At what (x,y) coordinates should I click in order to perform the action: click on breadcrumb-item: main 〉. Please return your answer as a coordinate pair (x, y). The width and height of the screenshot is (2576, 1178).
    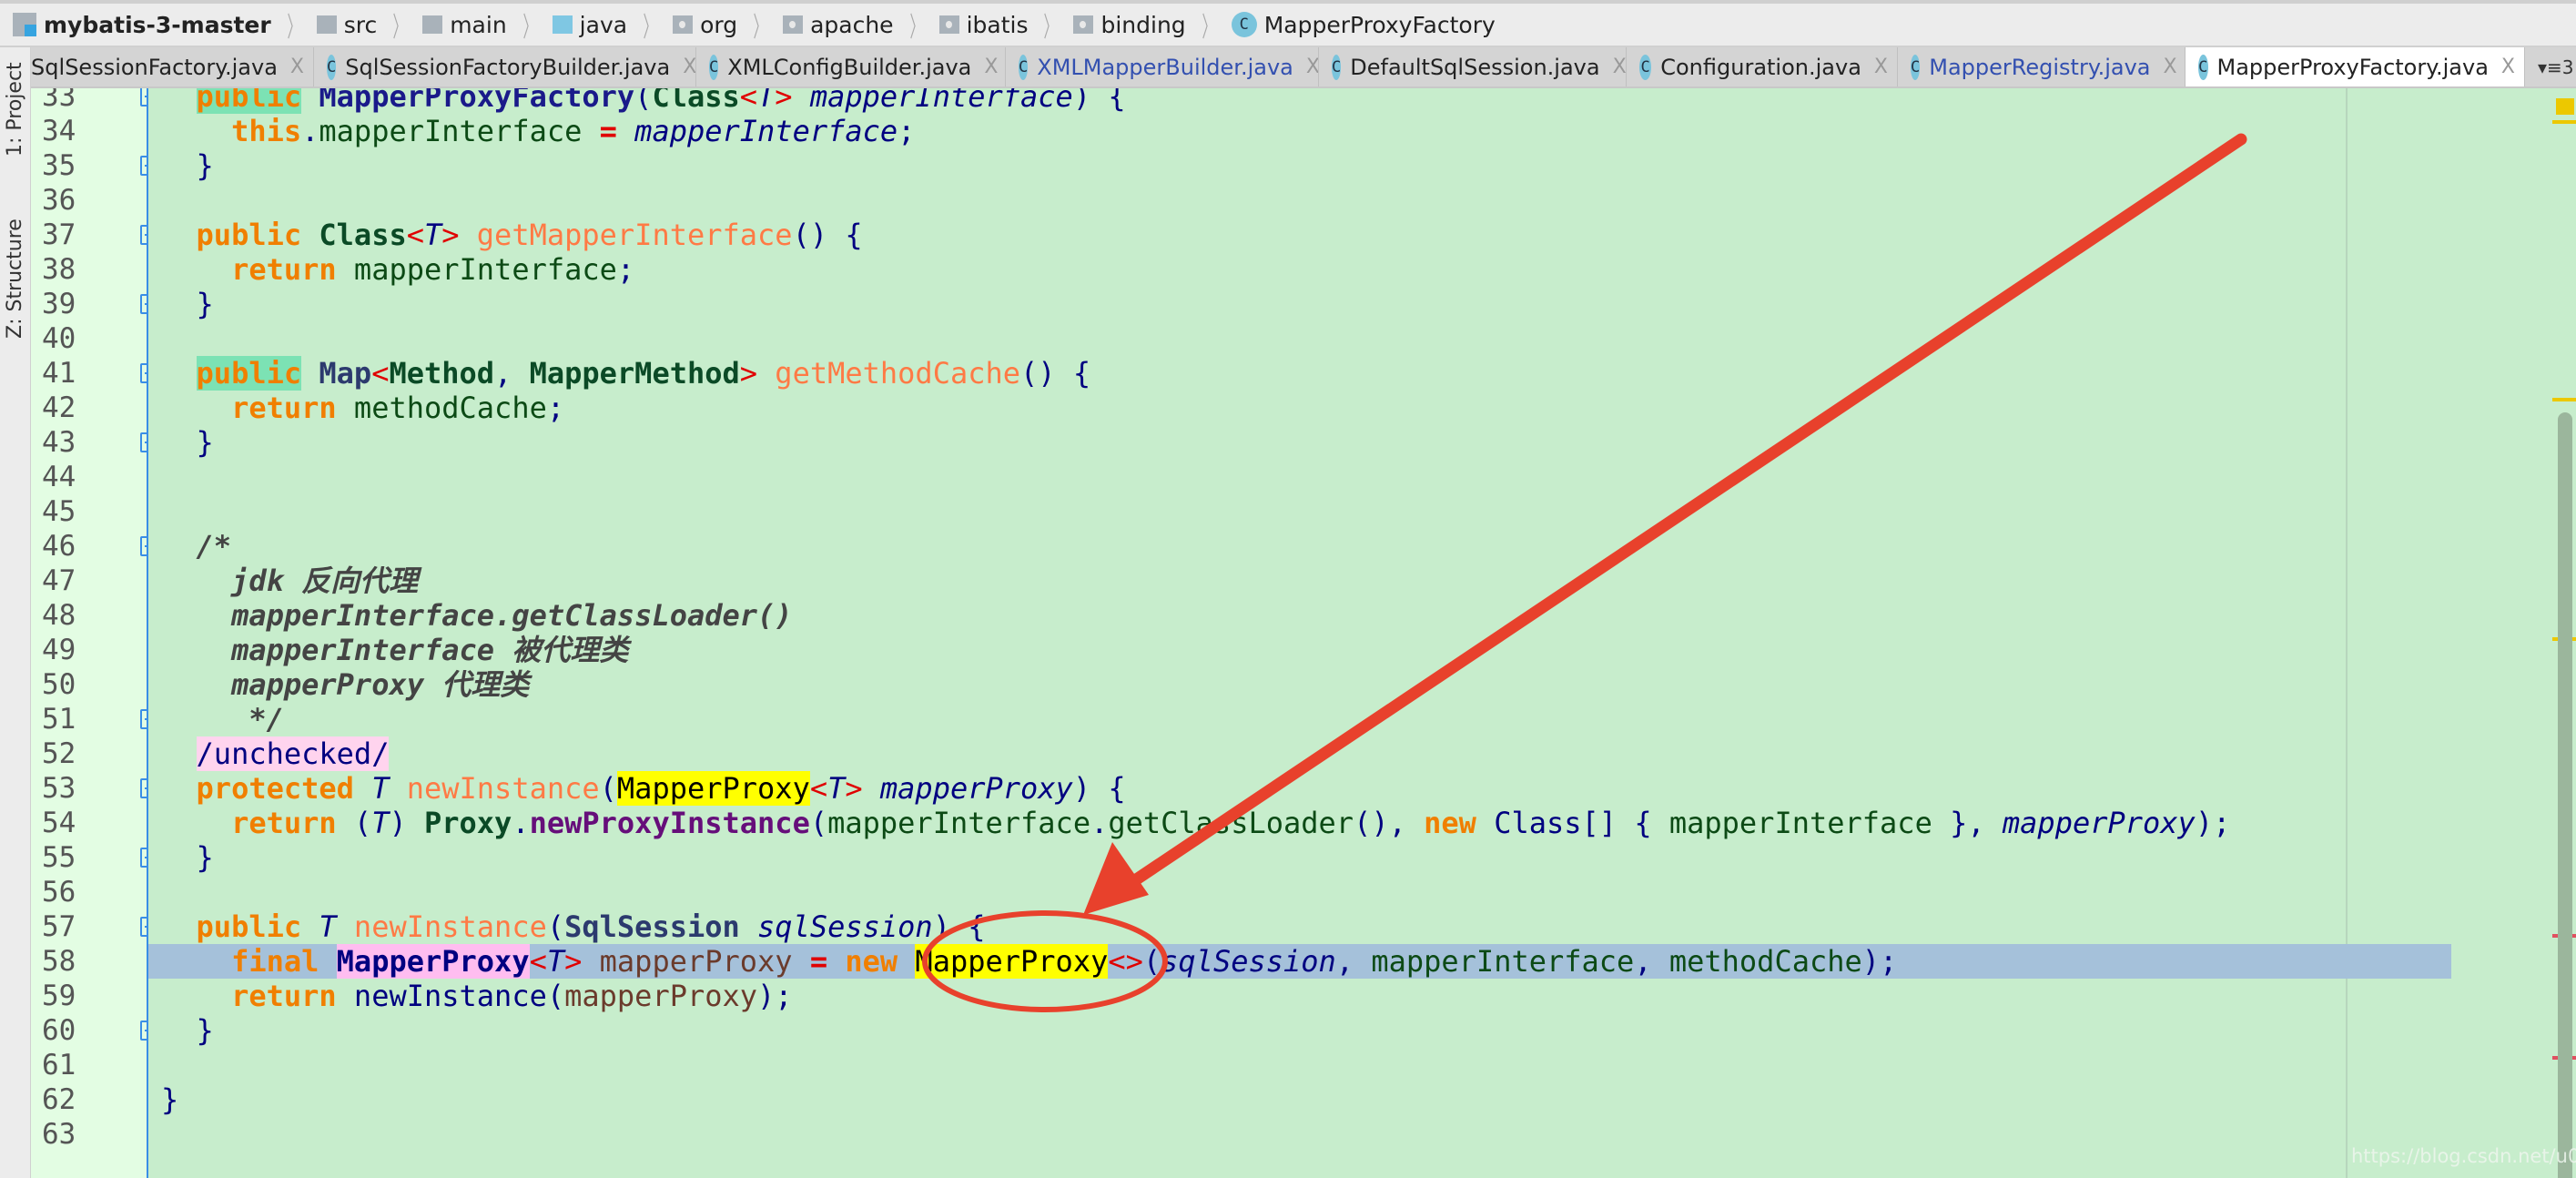
    Looking at the image, I should click on (487, 25).